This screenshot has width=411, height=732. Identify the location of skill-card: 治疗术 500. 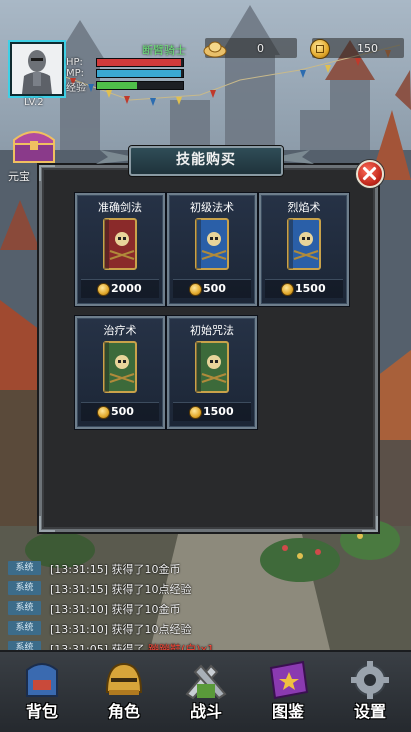
(120, 372).